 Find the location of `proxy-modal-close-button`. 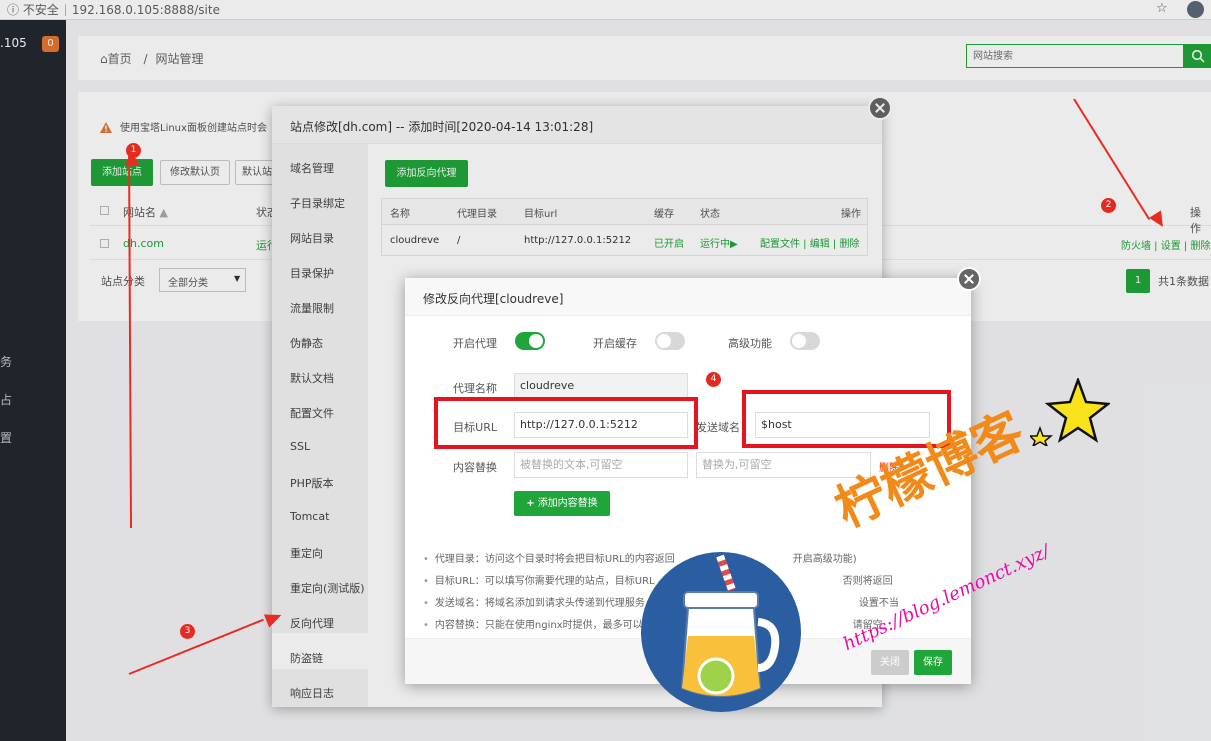

proxy-modal-close-button is located at coordinates (969, 279).